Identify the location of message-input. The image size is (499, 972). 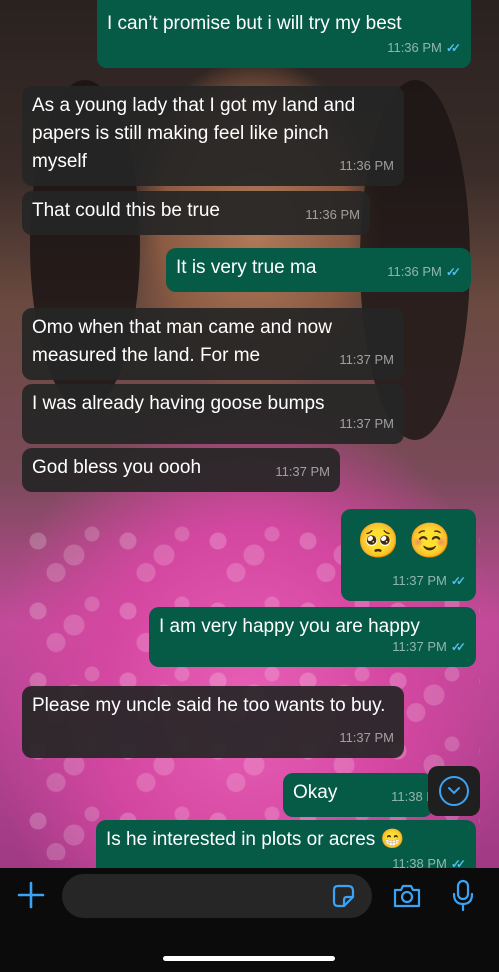
(217, 896).